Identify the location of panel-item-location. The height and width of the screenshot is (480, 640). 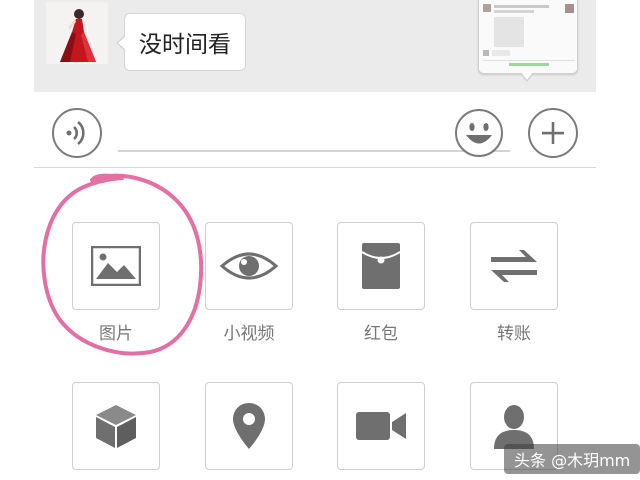
(250, 430).